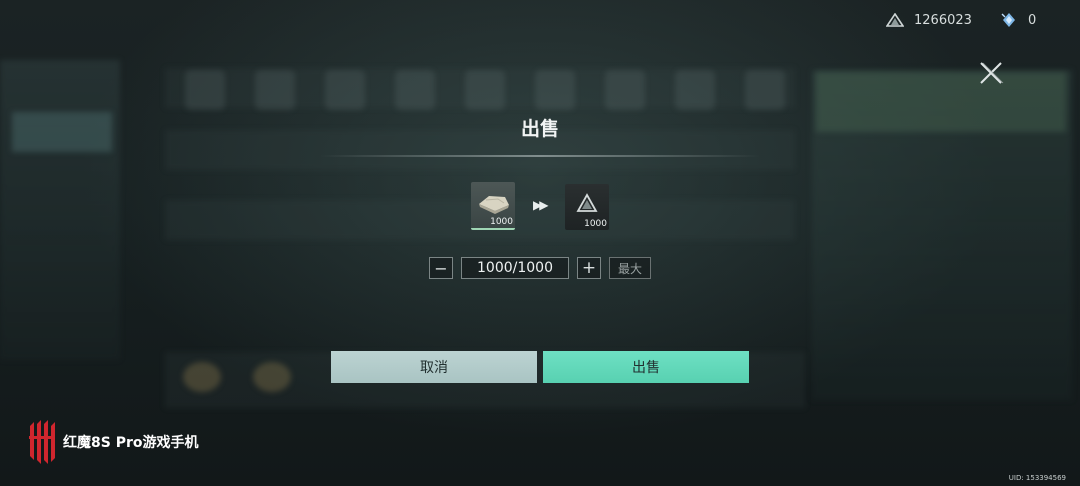  I want to click on dialog-title: 出售, so click(539, 129).